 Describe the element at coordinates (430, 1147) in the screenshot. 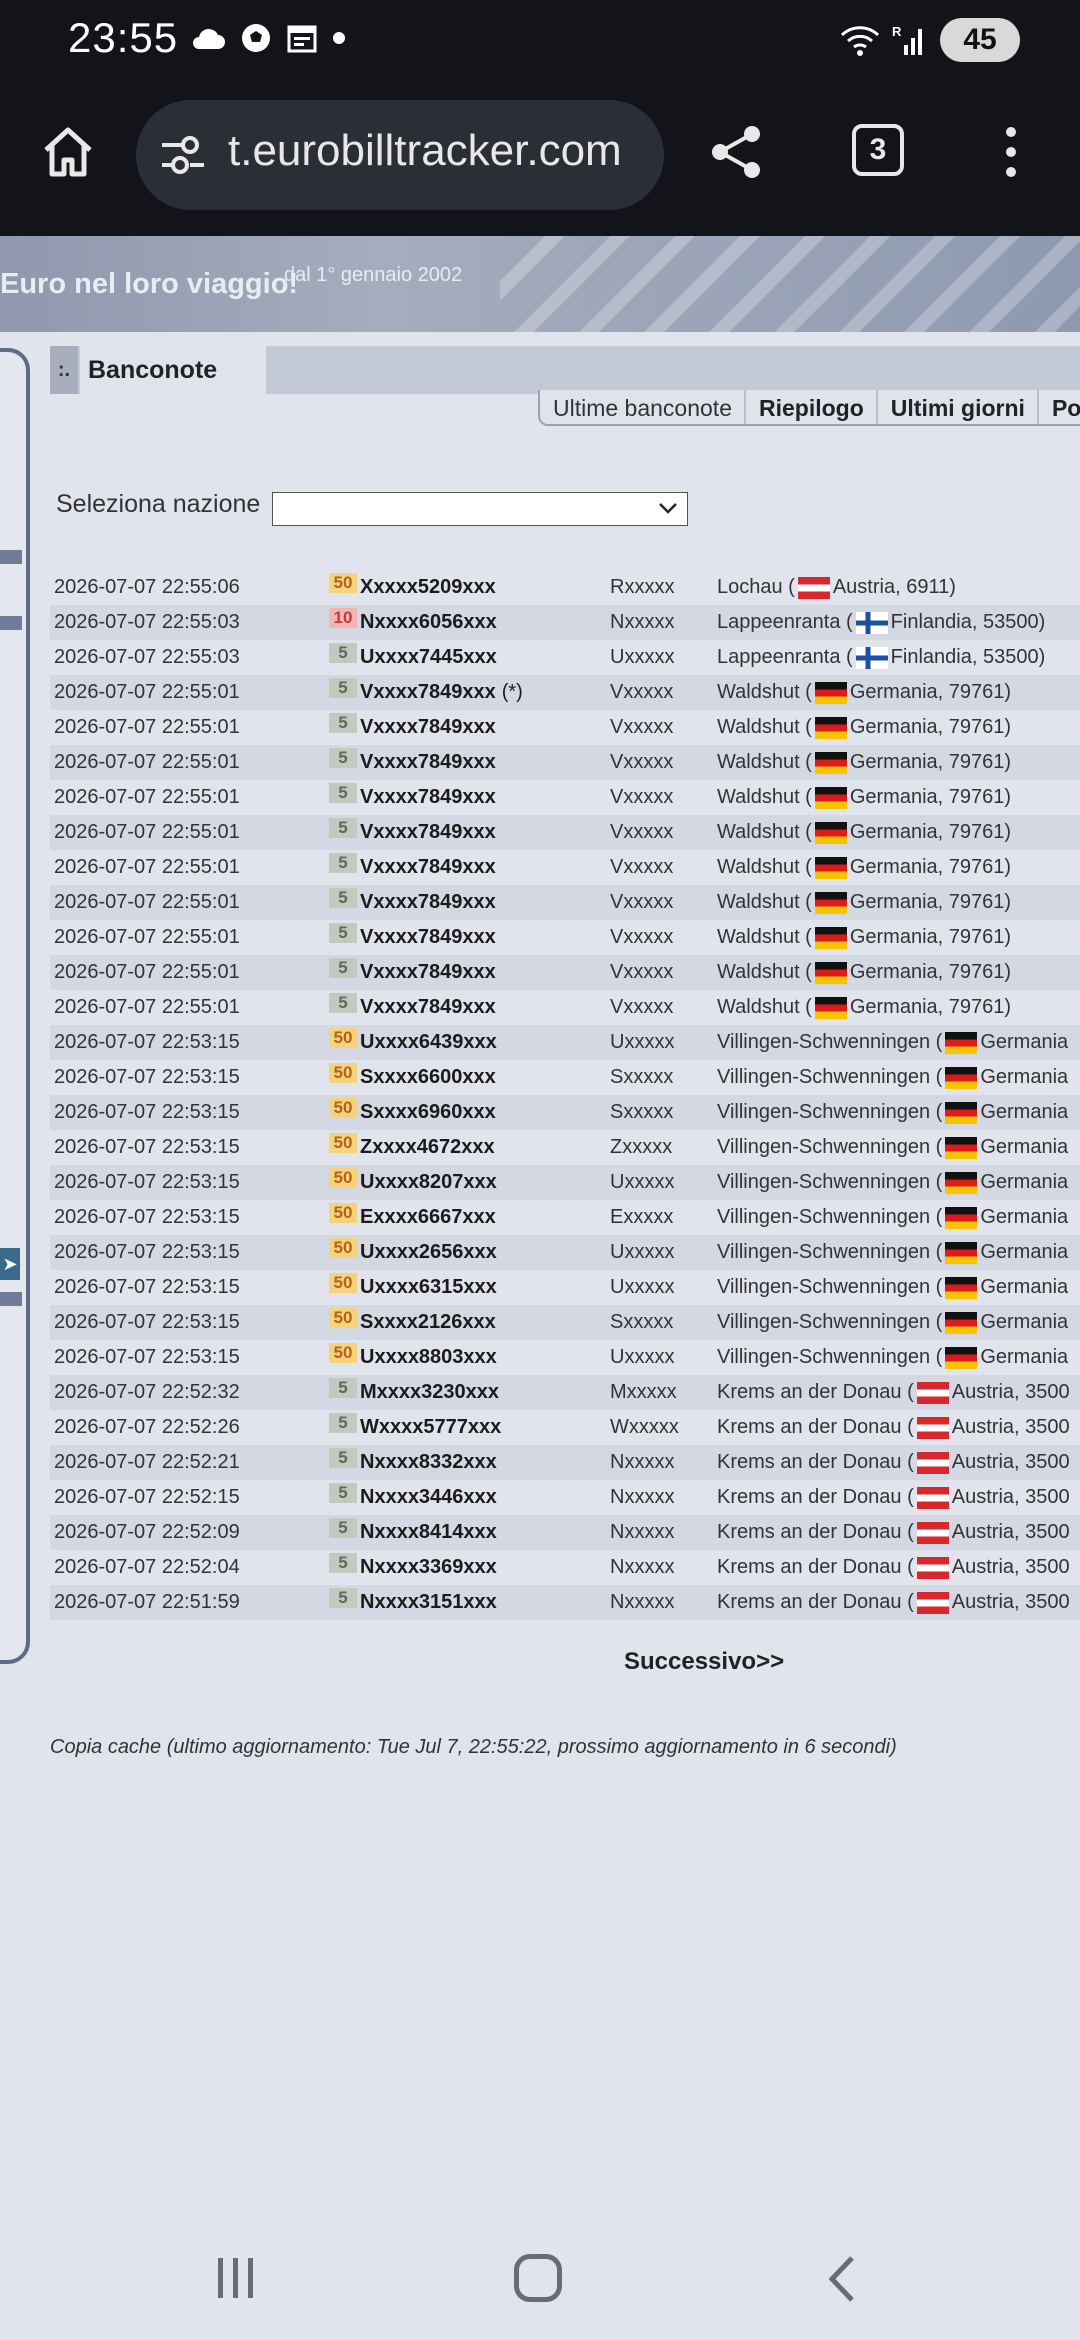

I see `note-serial: Zxxxx4672xxx` at that location.